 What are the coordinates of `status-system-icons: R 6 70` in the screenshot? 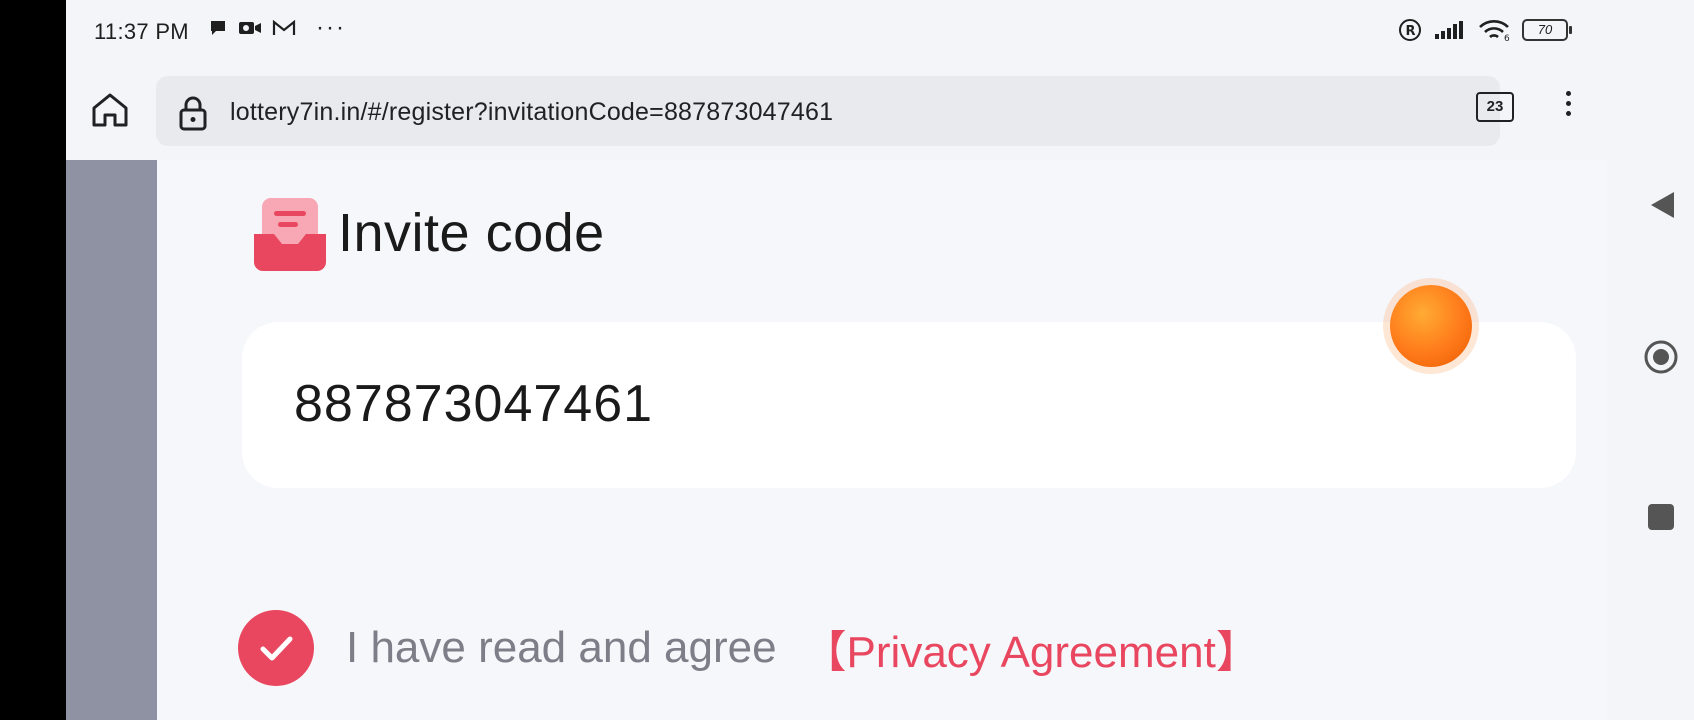 It's located at (1485, 30).